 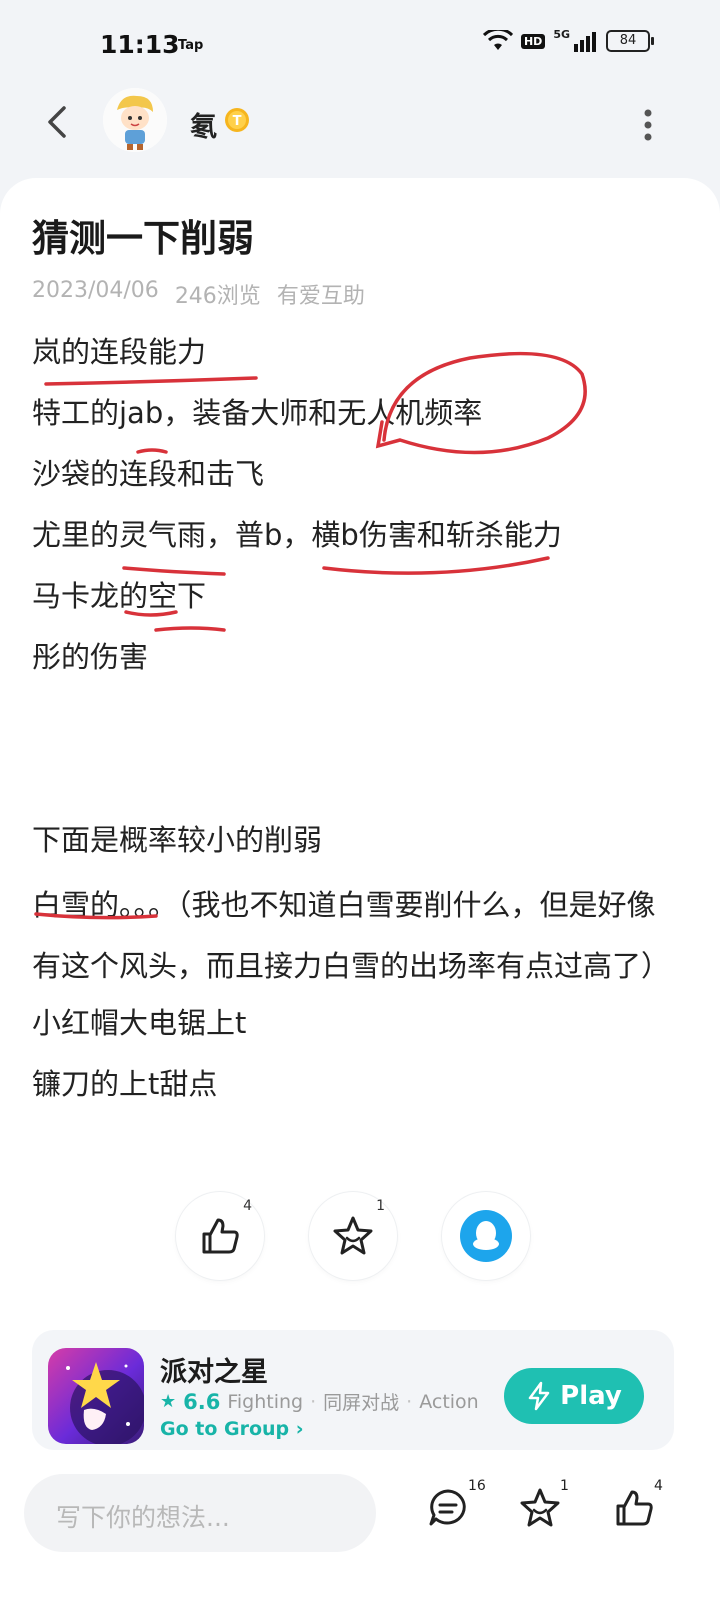 I want to click on bottom-favorite-button: 1, so click(x=543, y=1506).